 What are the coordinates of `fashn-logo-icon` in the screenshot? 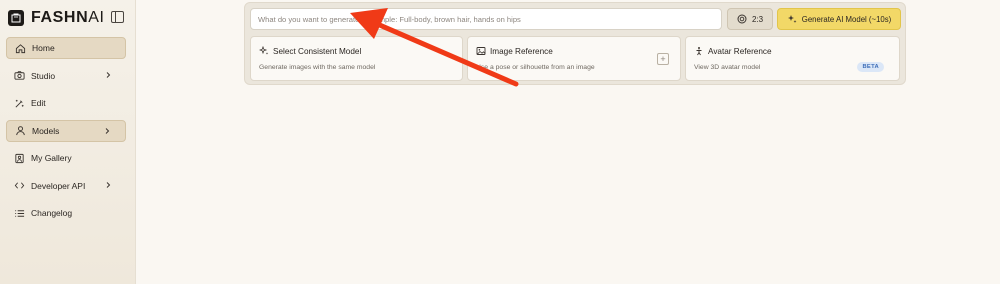 It's located at (16, 18).